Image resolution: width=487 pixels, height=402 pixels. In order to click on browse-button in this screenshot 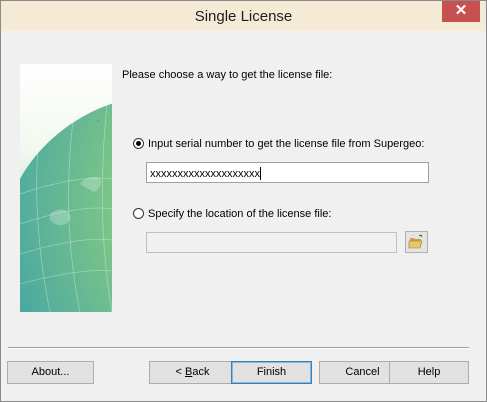, I will do `click(416, 242)`.